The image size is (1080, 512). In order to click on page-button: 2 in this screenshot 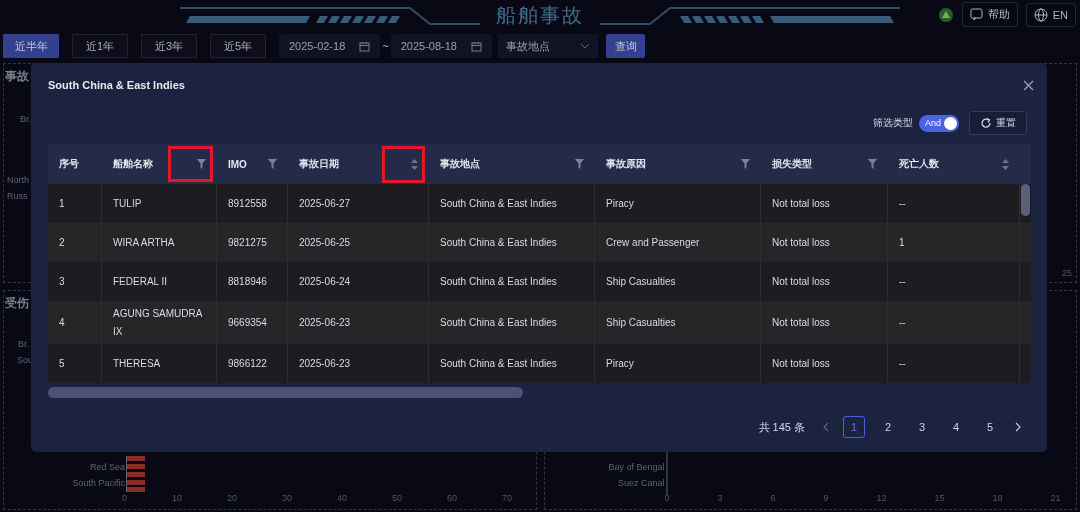, I will do `click(888, 427)`.